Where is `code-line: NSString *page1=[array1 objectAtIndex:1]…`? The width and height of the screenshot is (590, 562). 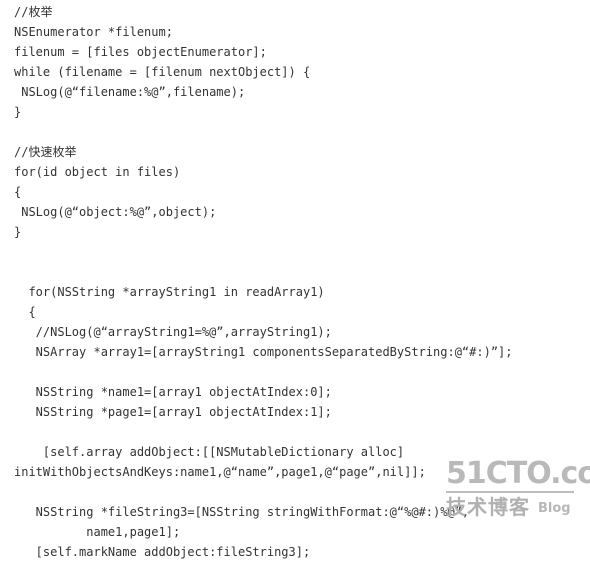 code-line: NSString *page1=[array1 objectAtIndex:1]… is located at coordinates (173, 412).